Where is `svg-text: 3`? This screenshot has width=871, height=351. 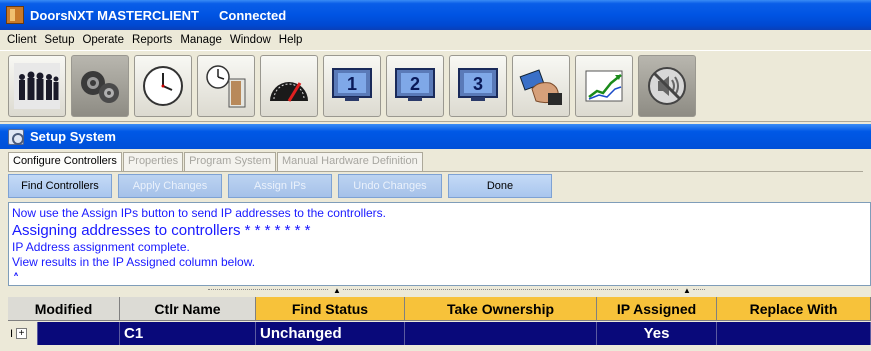
svg-text: 3 is located at coordinates (478, 84).